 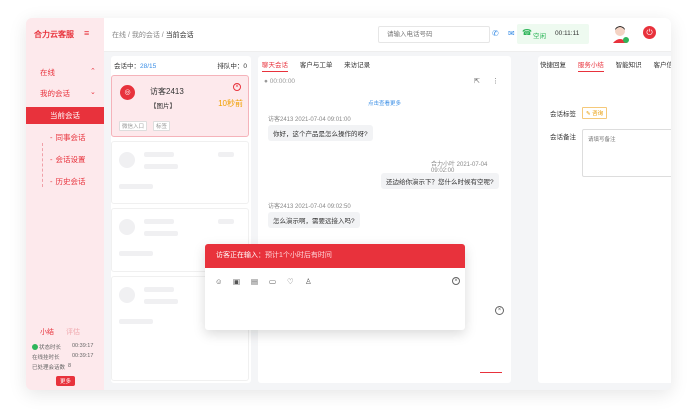 I want to click on breadcrumb-item: 当前会话, so click(x=179, y=35).